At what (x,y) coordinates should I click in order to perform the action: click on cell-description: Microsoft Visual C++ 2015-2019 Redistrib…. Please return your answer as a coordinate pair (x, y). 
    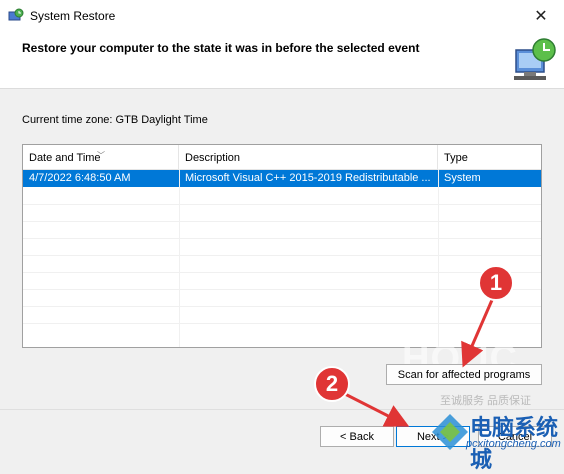
    Looking at the image, I should click on (308, 178).